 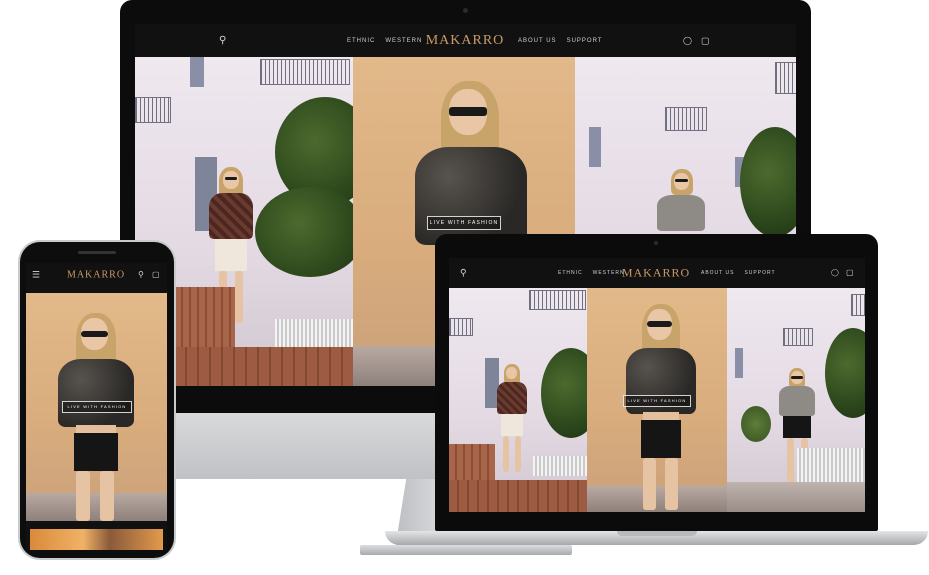 I want to click on hero-image-center: LIVE WITH FASHION, so click(x=657, y=400).